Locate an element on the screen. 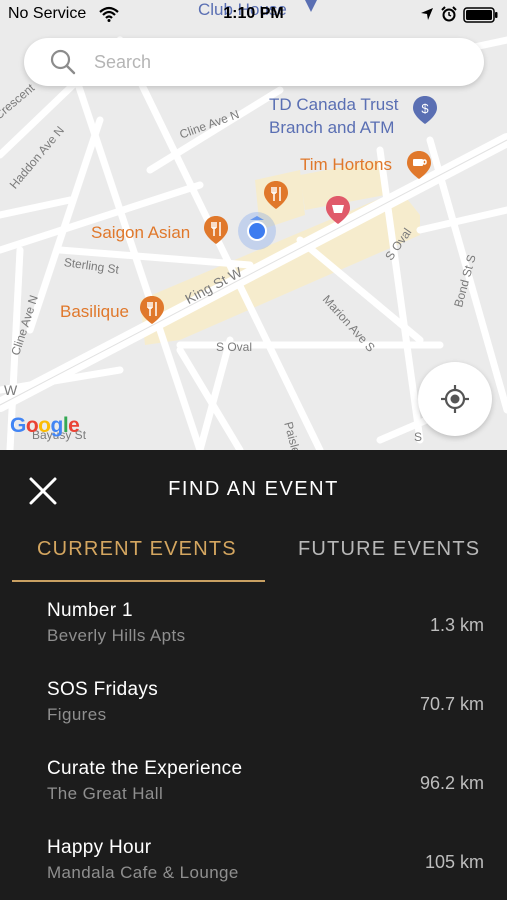 Image resolution: width=507 pixels, height=900 pixels. poi-basilique: Basilique is located at coordinates (94, 312).